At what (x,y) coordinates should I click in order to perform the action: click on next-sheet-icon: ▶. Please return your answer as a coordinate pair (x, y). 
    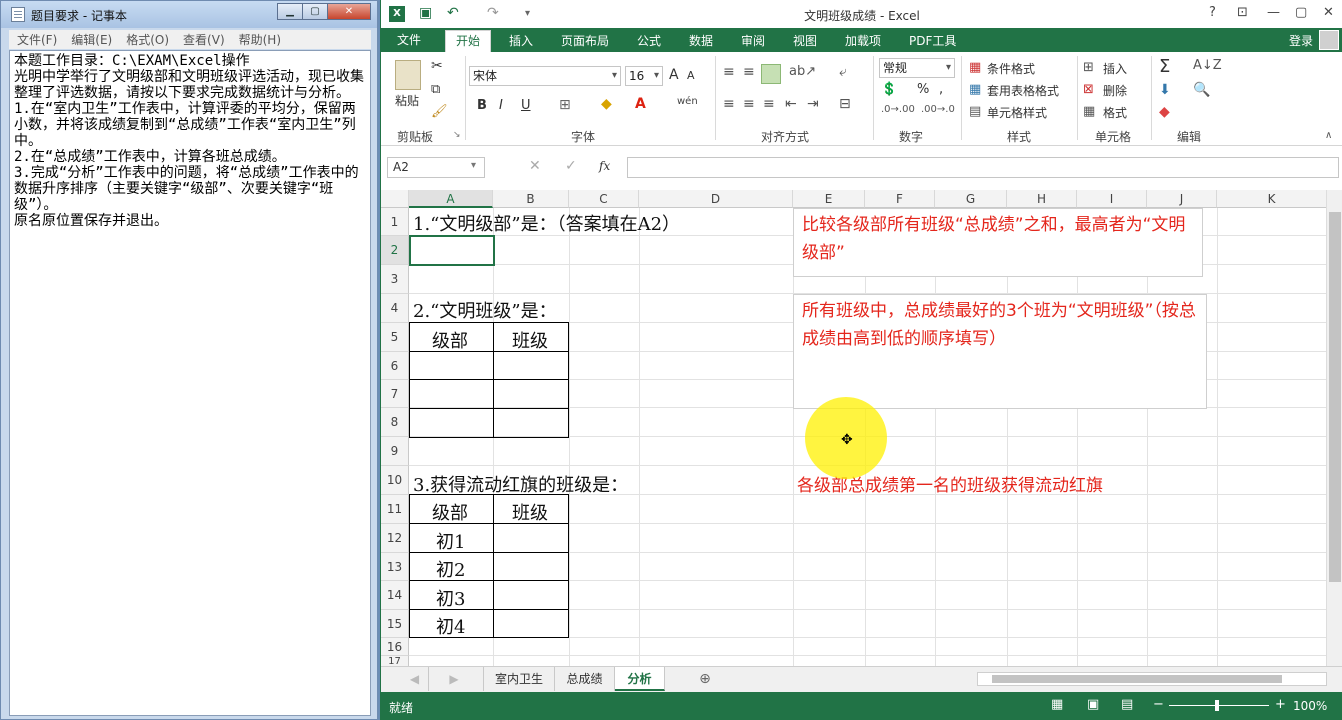
    Looking at the image, I should click on (454, 679).